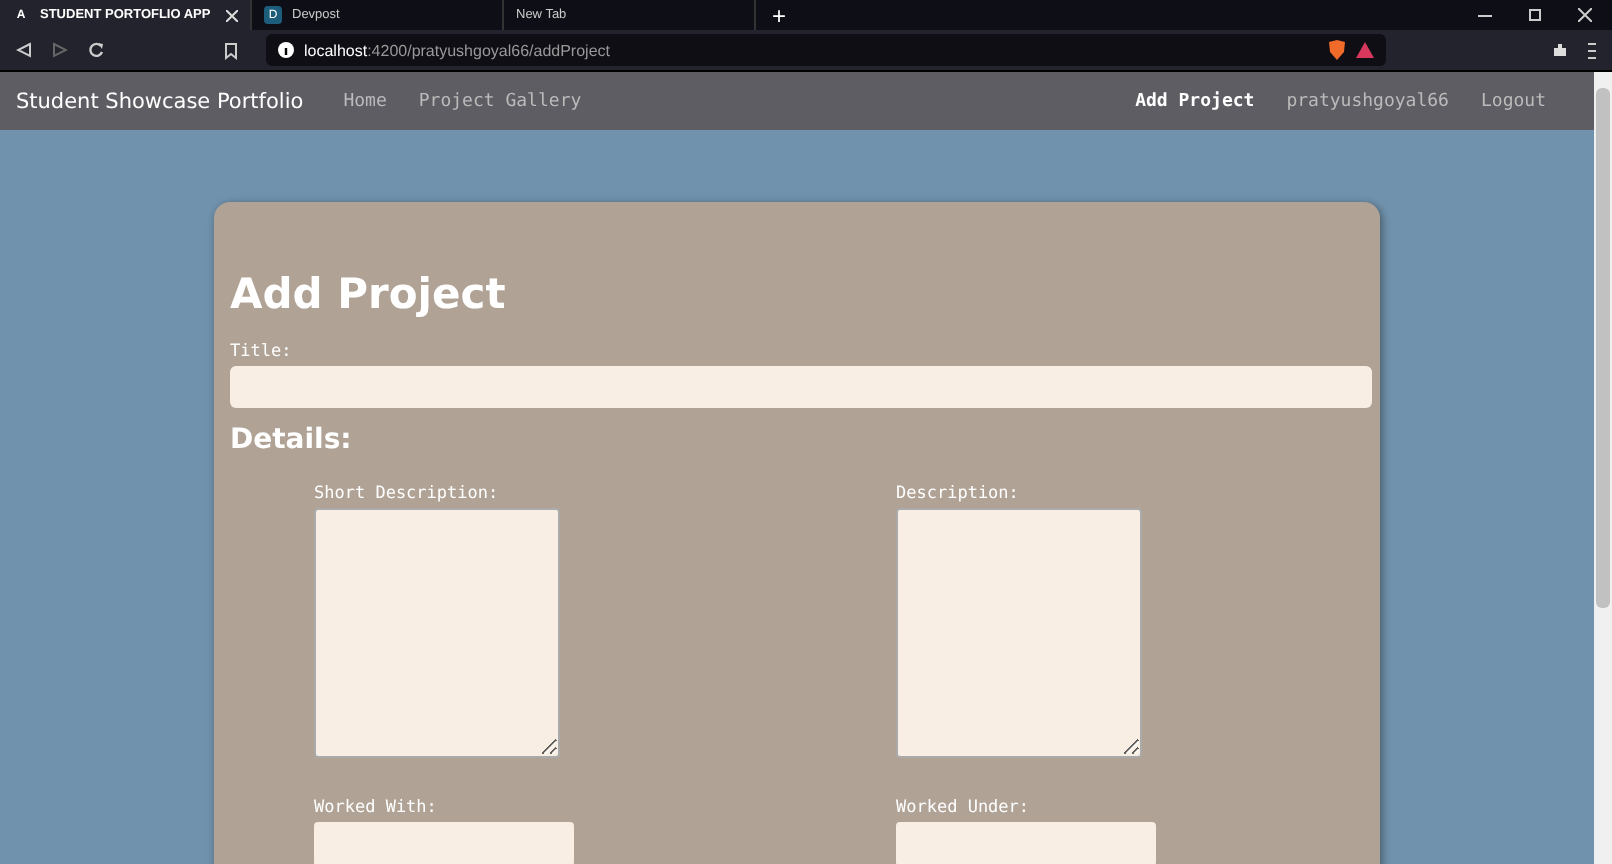  Describe the element at coordinates (24, 50) in the screenshot. I see `back-icon` at that location.